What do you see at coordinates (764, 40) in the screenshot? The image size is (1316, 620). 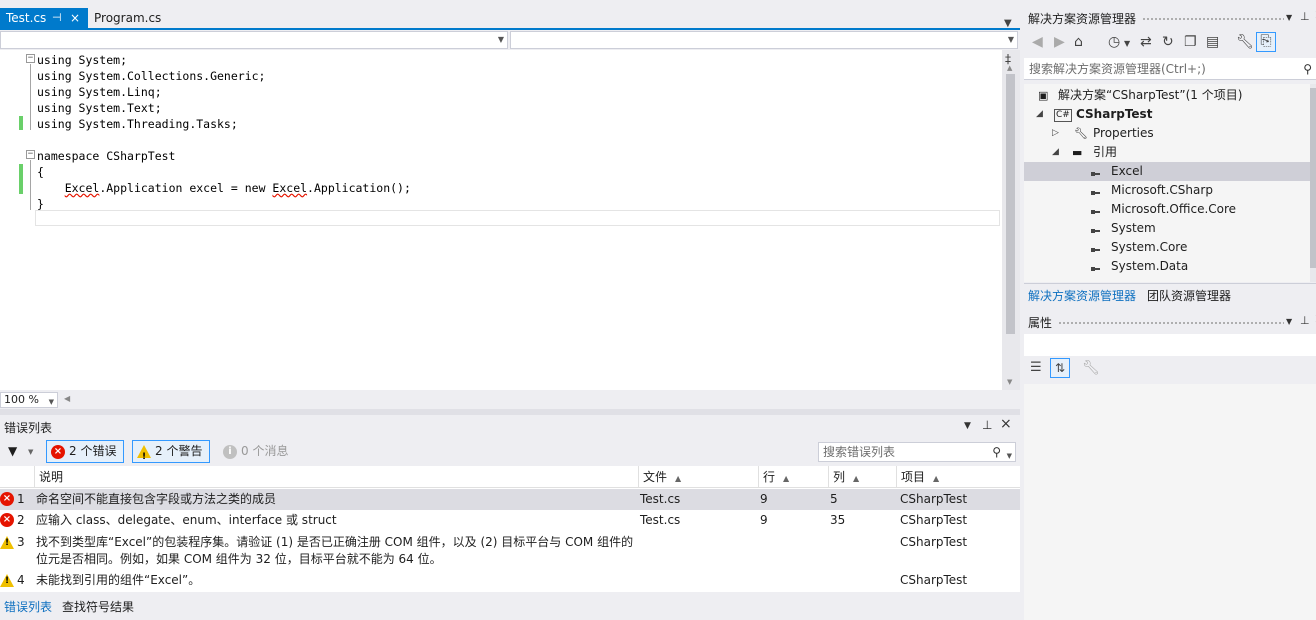 I see `member-dropdown: ▼` at bounding box center [764, 40].